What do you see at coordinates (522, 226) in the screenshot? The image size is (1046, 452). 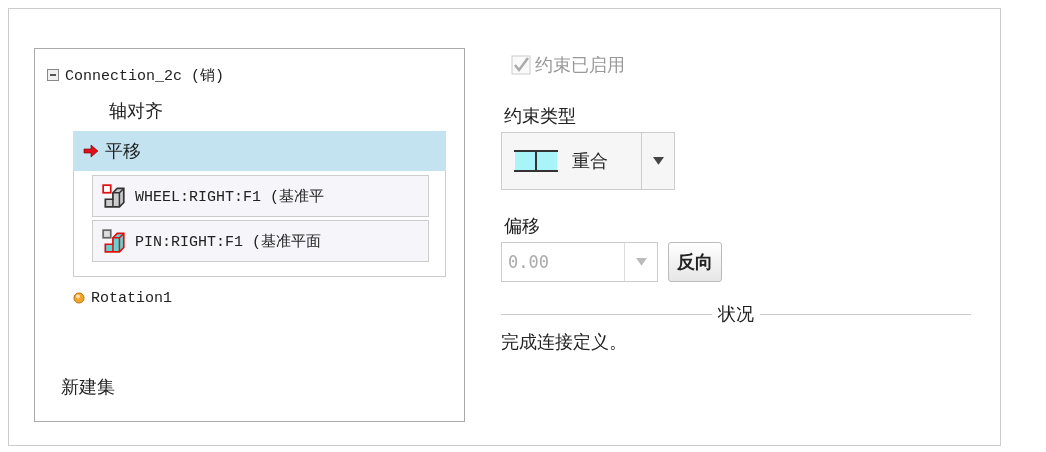 I see `offset-label: 偏移` at bounding box center [522, 226].